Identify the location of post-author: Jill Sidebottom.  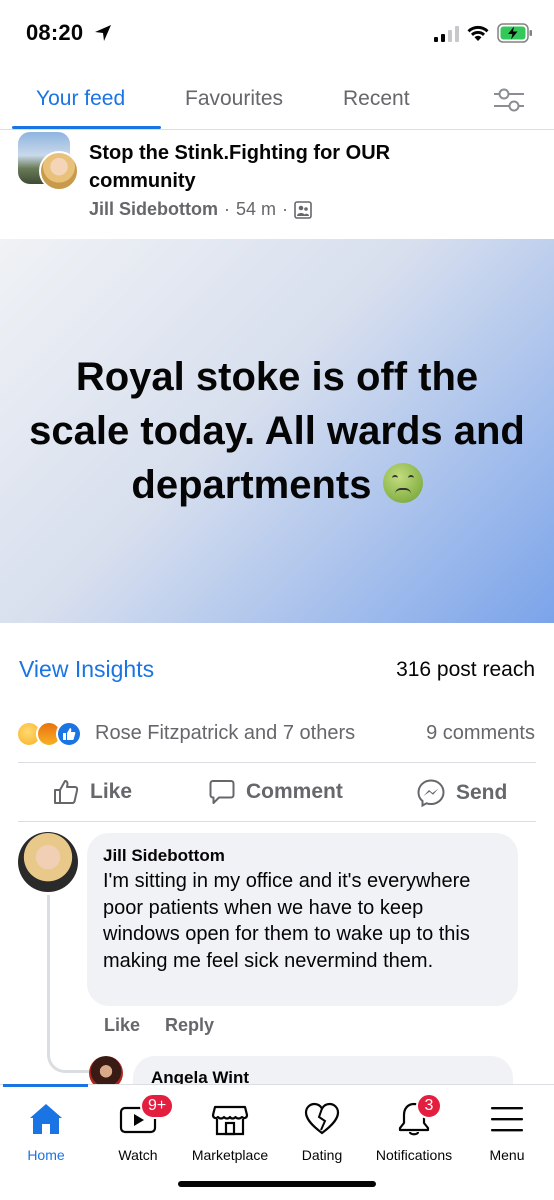
(153, 209).